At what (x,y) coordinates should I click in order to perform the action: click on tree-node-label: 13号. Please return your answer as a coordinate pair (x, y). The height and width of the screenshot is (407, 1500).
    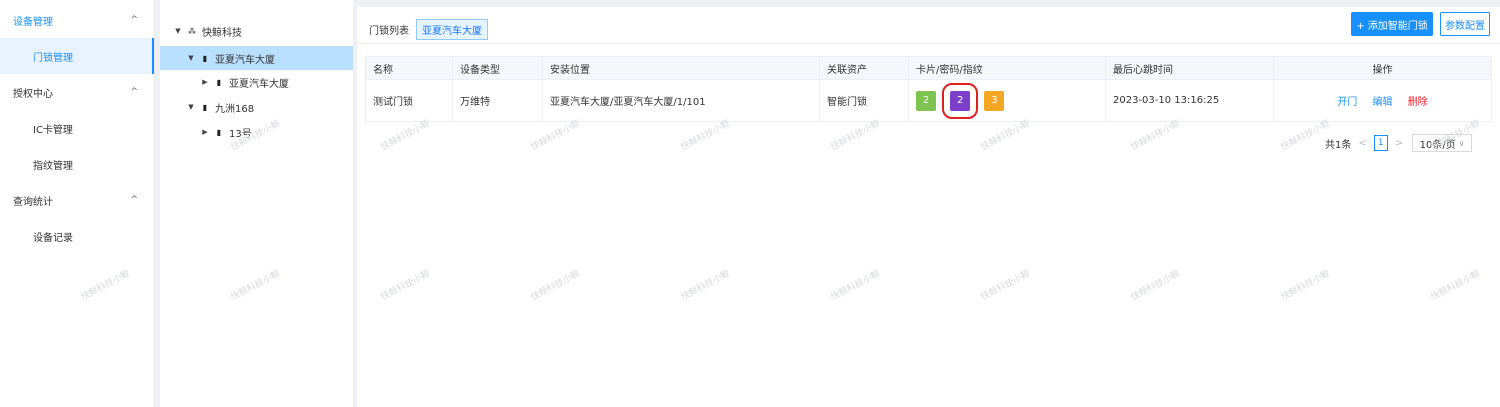
    Looking at the image, I should click on (240, 134).